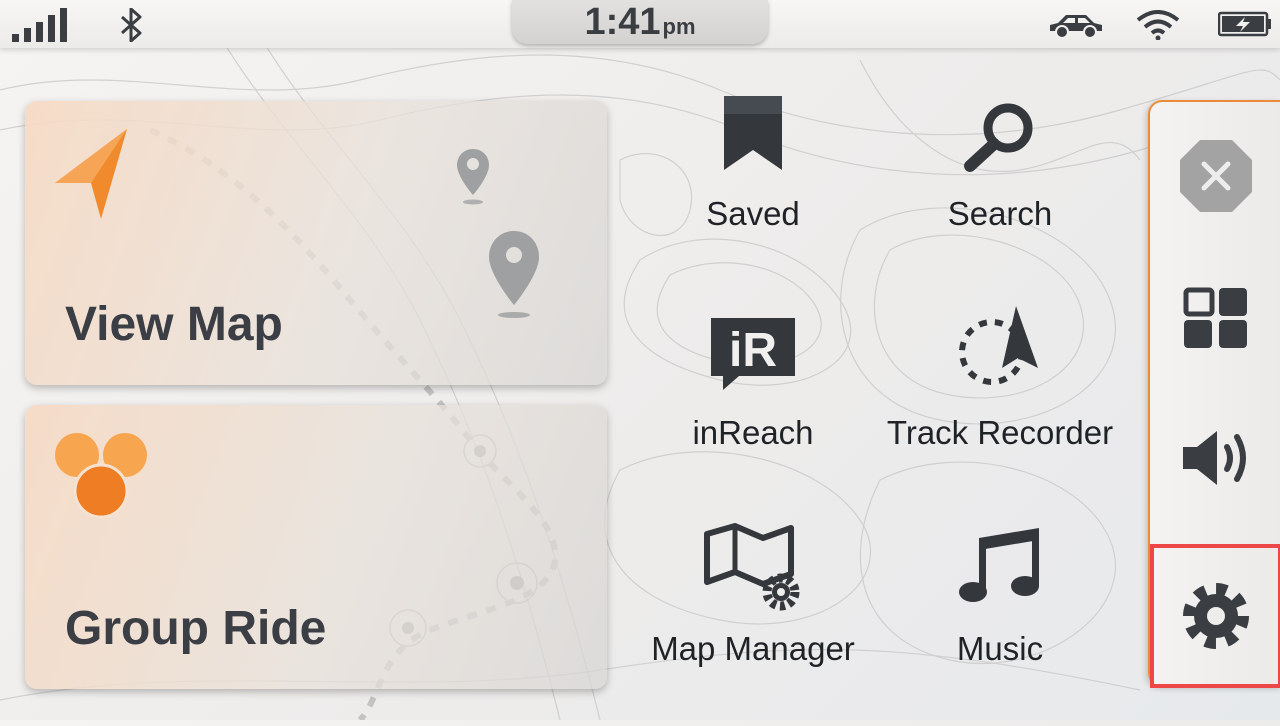  Describe the element at coordinates (101, 476) in the screenshot. I see `group-ride-icon` at that location.